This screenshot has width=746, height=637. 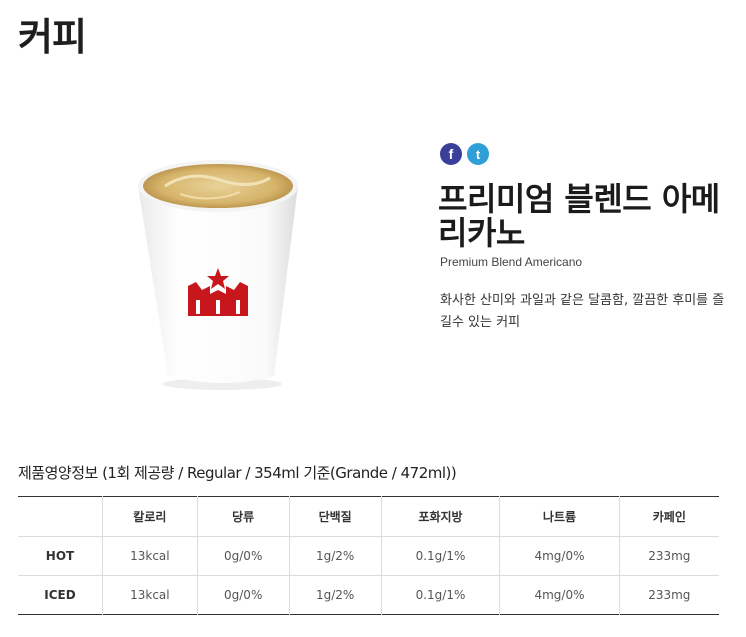 I want to click on table-header: 칼로리, so click(x=150, y=516).